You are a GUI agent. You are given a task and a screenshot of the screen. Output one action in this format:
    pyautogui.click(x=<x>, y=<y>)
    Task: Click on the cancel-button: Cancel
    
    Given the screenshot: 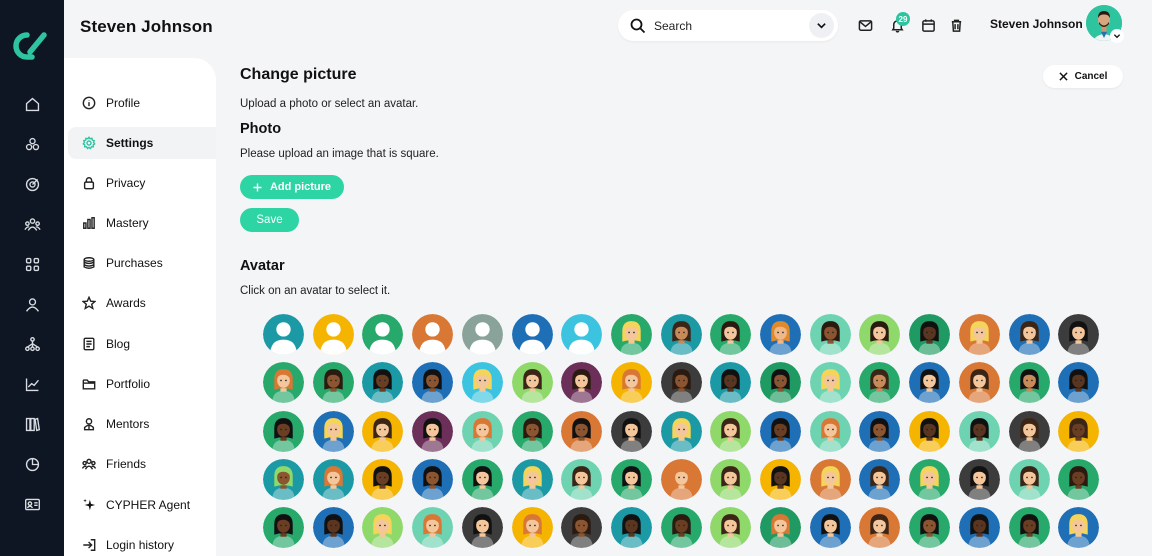 What is the action you would take?
    pyautogui.click(x=1083, y=76)
    